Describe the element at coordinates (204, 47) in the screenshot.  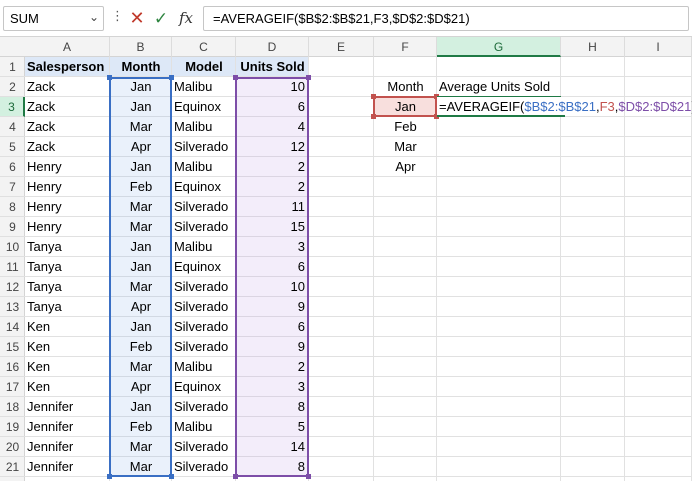
I see `column-header-c: C` at that location.